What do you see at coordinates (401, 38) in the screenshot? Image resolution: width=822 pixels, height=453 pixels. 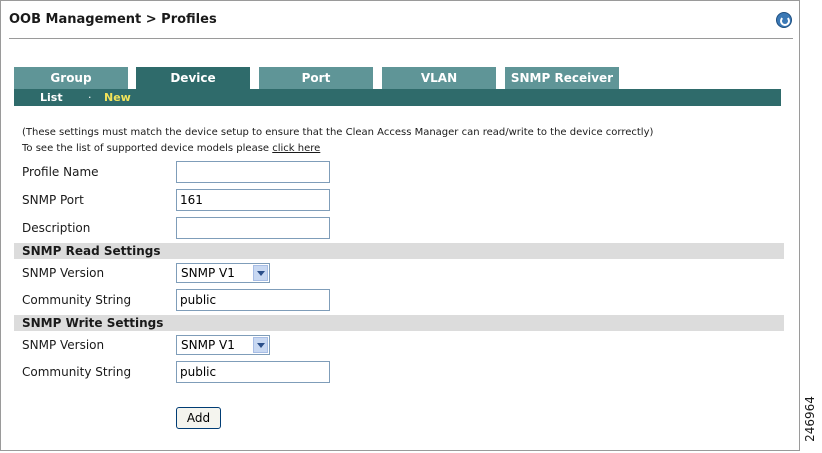 I see `title-divider` at bounding box center [401, 38].